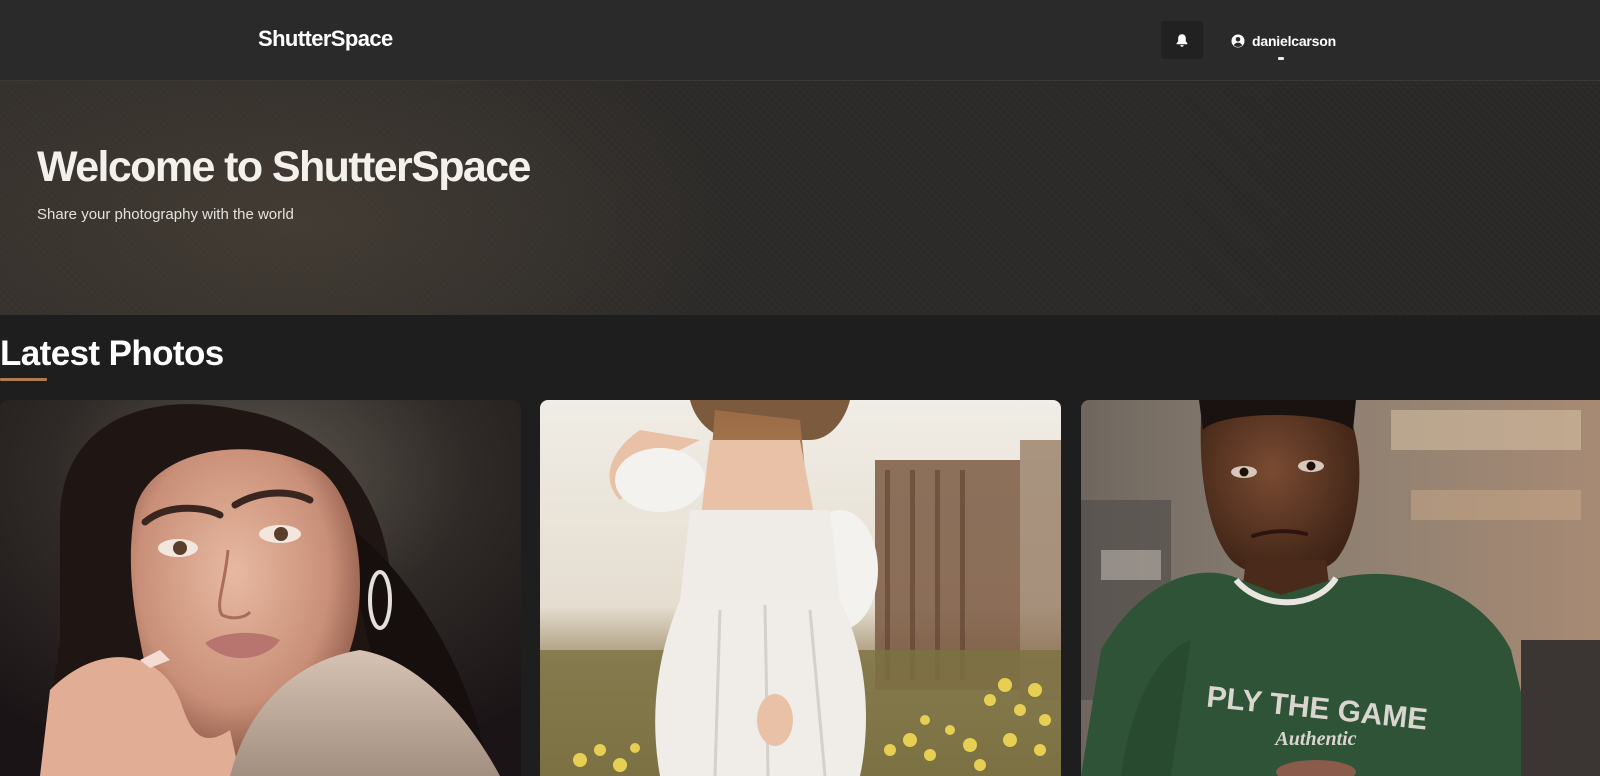  What do you see at coordinates (165, 214) in the screenshot?
I see `hero-subtitle: Share your photography with the world` at bounding box center [165, 214].